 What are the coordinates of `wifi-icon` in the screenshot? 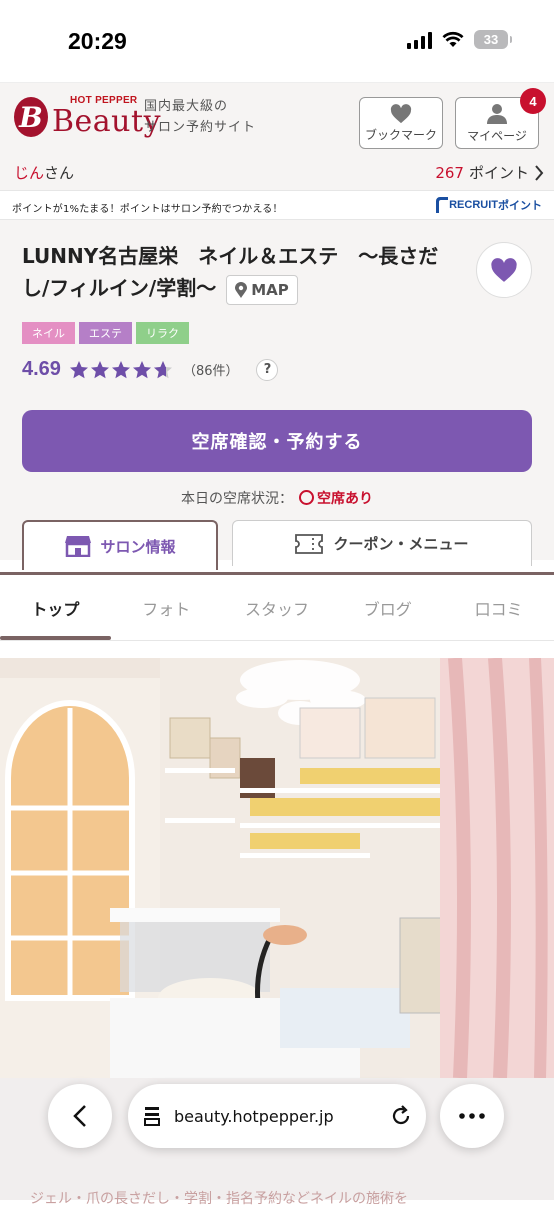 It's located at (453, 39).